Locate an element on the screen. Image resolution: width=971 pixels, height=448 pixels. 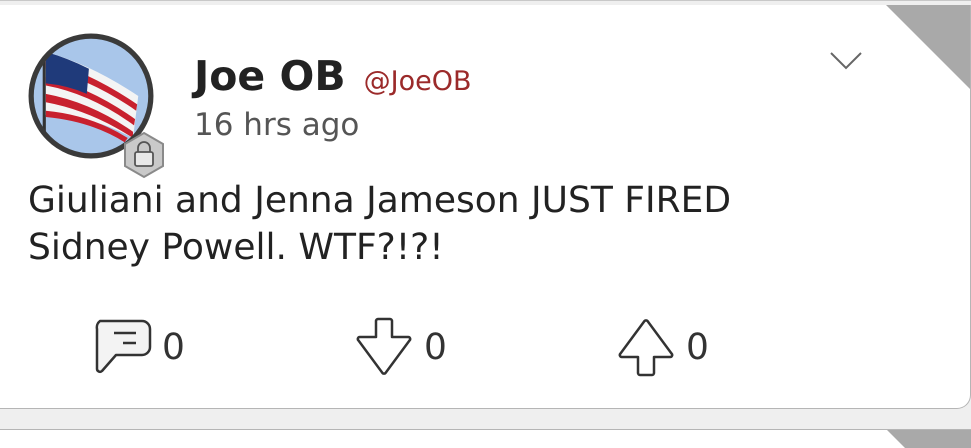
post-time: 16 hrs ago is located at coordinates (277, 125).